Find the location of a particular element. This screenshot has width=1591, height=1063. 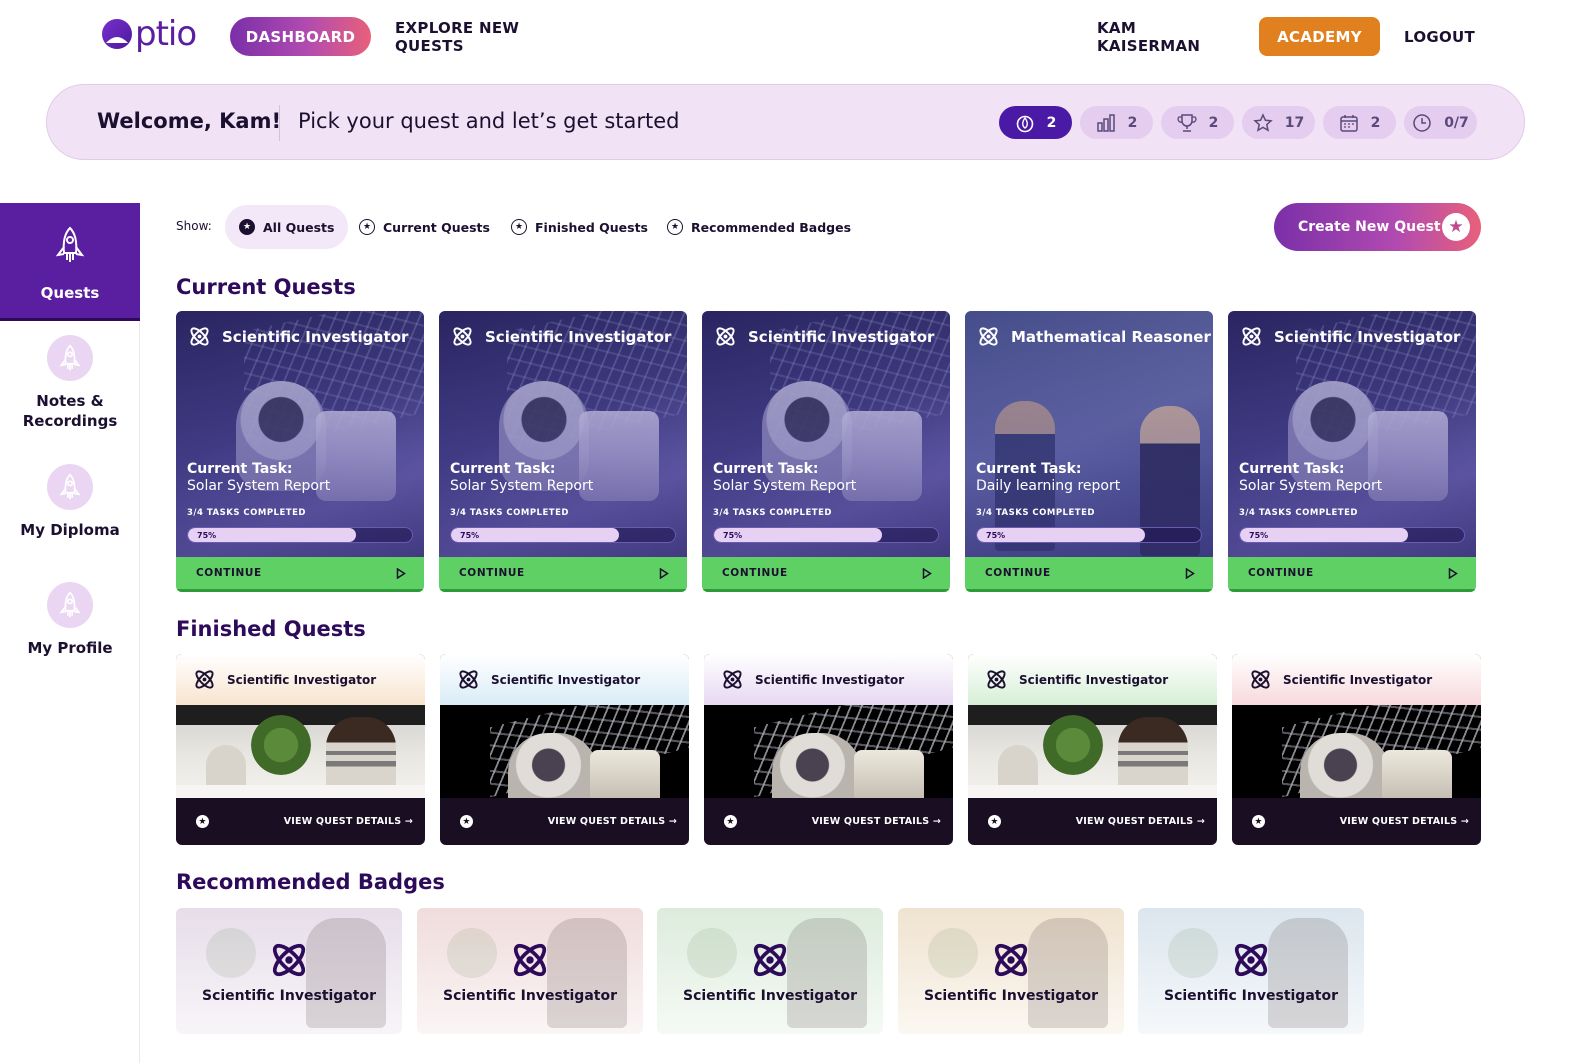

welcome-divider is located at coordinates (279, 123).